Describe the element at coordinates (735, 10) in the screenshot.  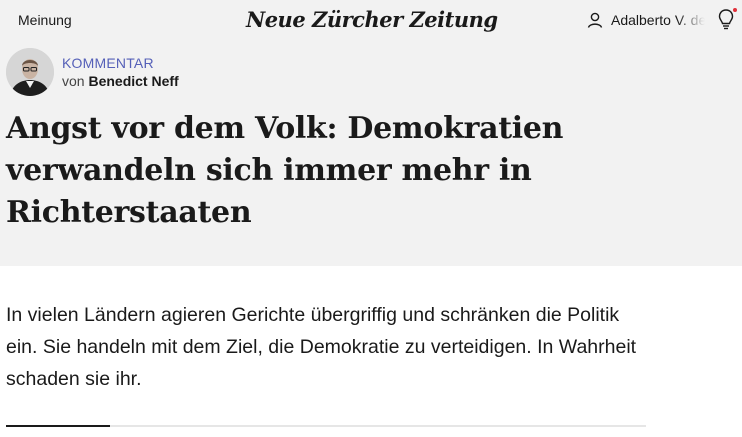
I see `notification-dot` at that location.